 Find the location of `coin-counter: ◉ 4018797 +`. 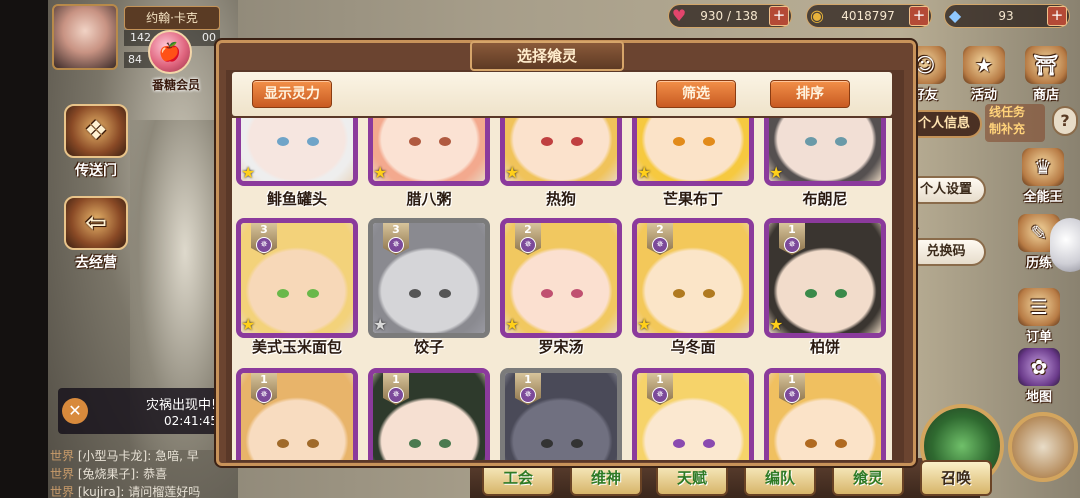

coin-counter: ◉ 4018797 + is located at coordinates (869, 16).